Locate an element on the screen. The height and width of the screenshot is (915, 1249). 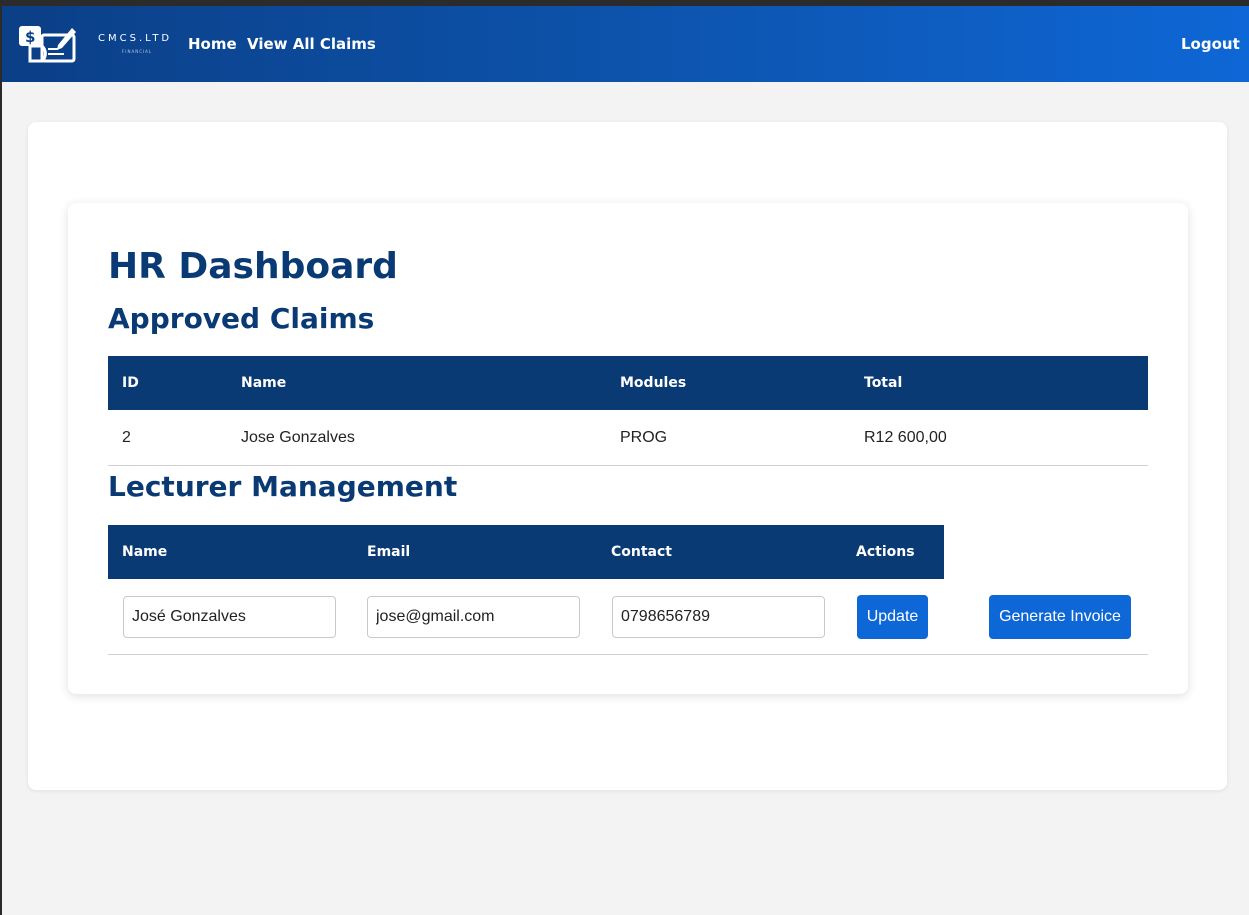
lecturer-management-heading: Lecturer Management is located at coordinates (283, 486).